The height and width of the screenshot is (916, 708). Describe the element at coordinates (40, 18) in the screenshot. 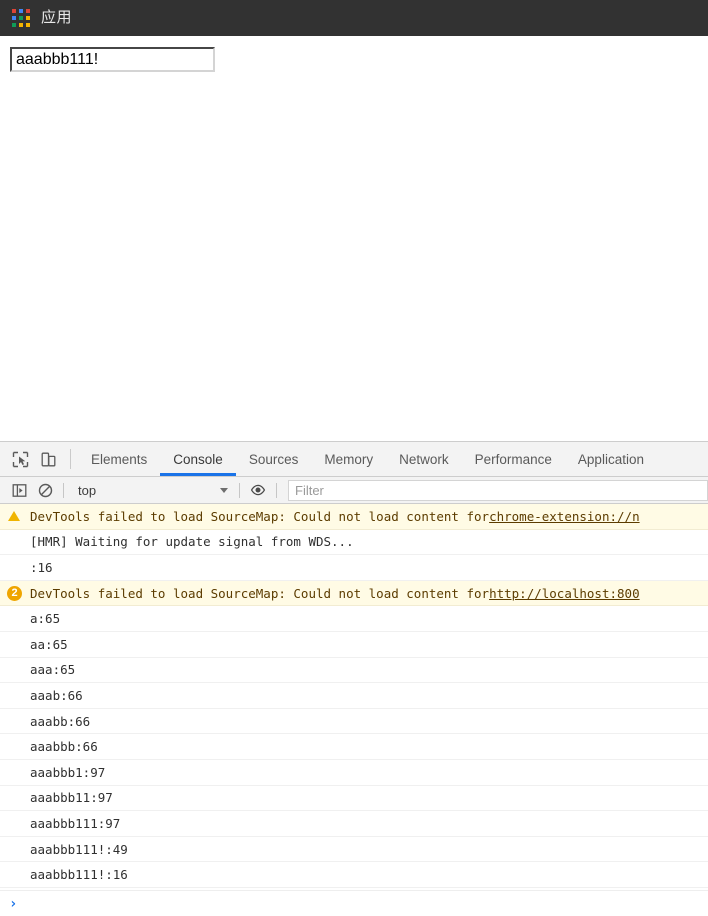

I see `apps-shortcut: 应用` at that location.